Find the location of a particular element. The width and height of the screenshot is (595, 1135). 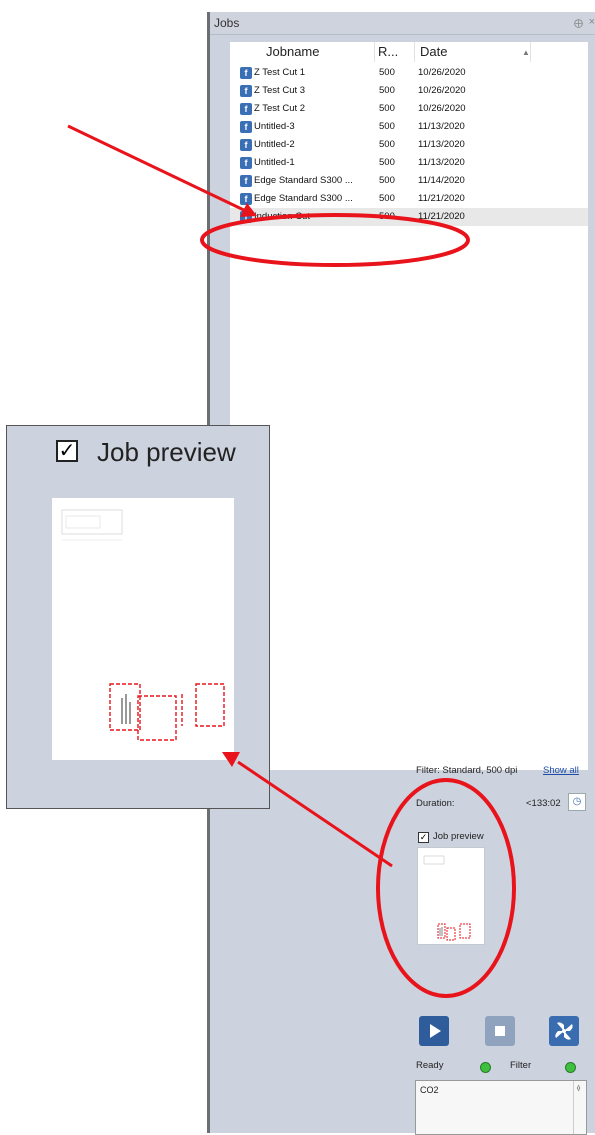

job-preview-thumbnail is located at coordinates (451, 896).